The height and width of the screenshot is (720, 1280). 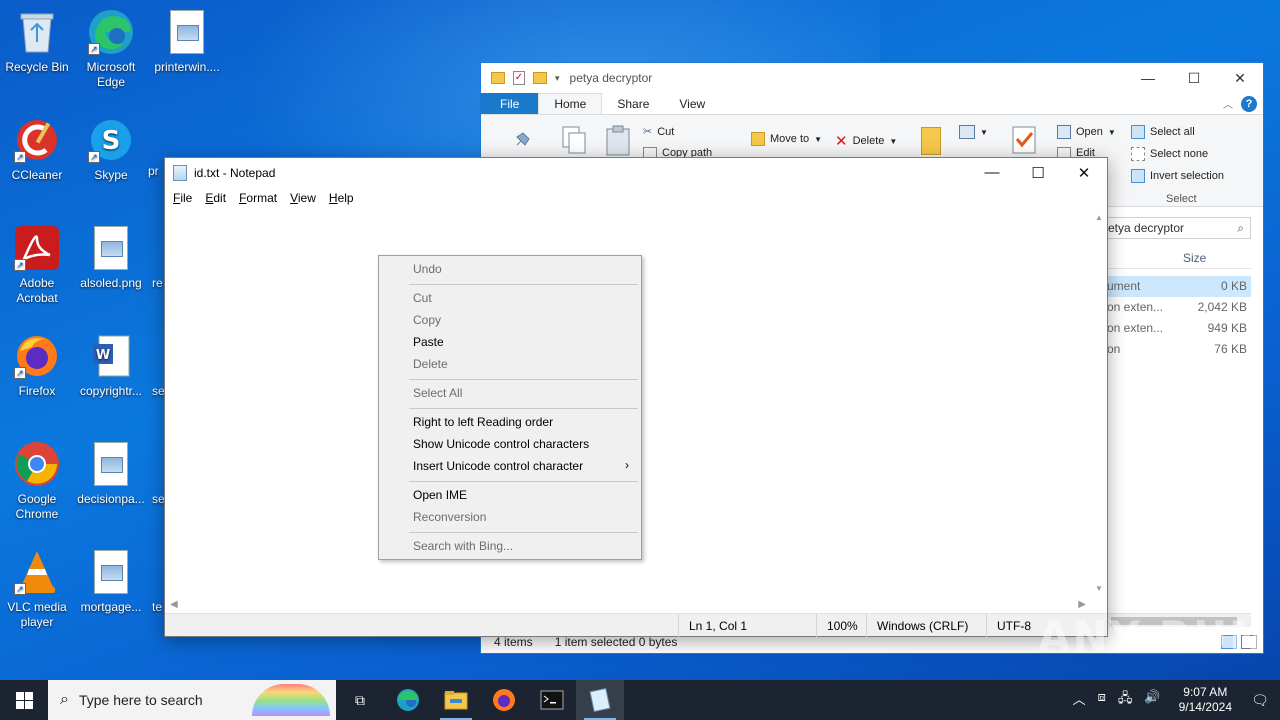 I want to click on show-hidden-icons-icon: ︿, so click(x=1079, y=700).